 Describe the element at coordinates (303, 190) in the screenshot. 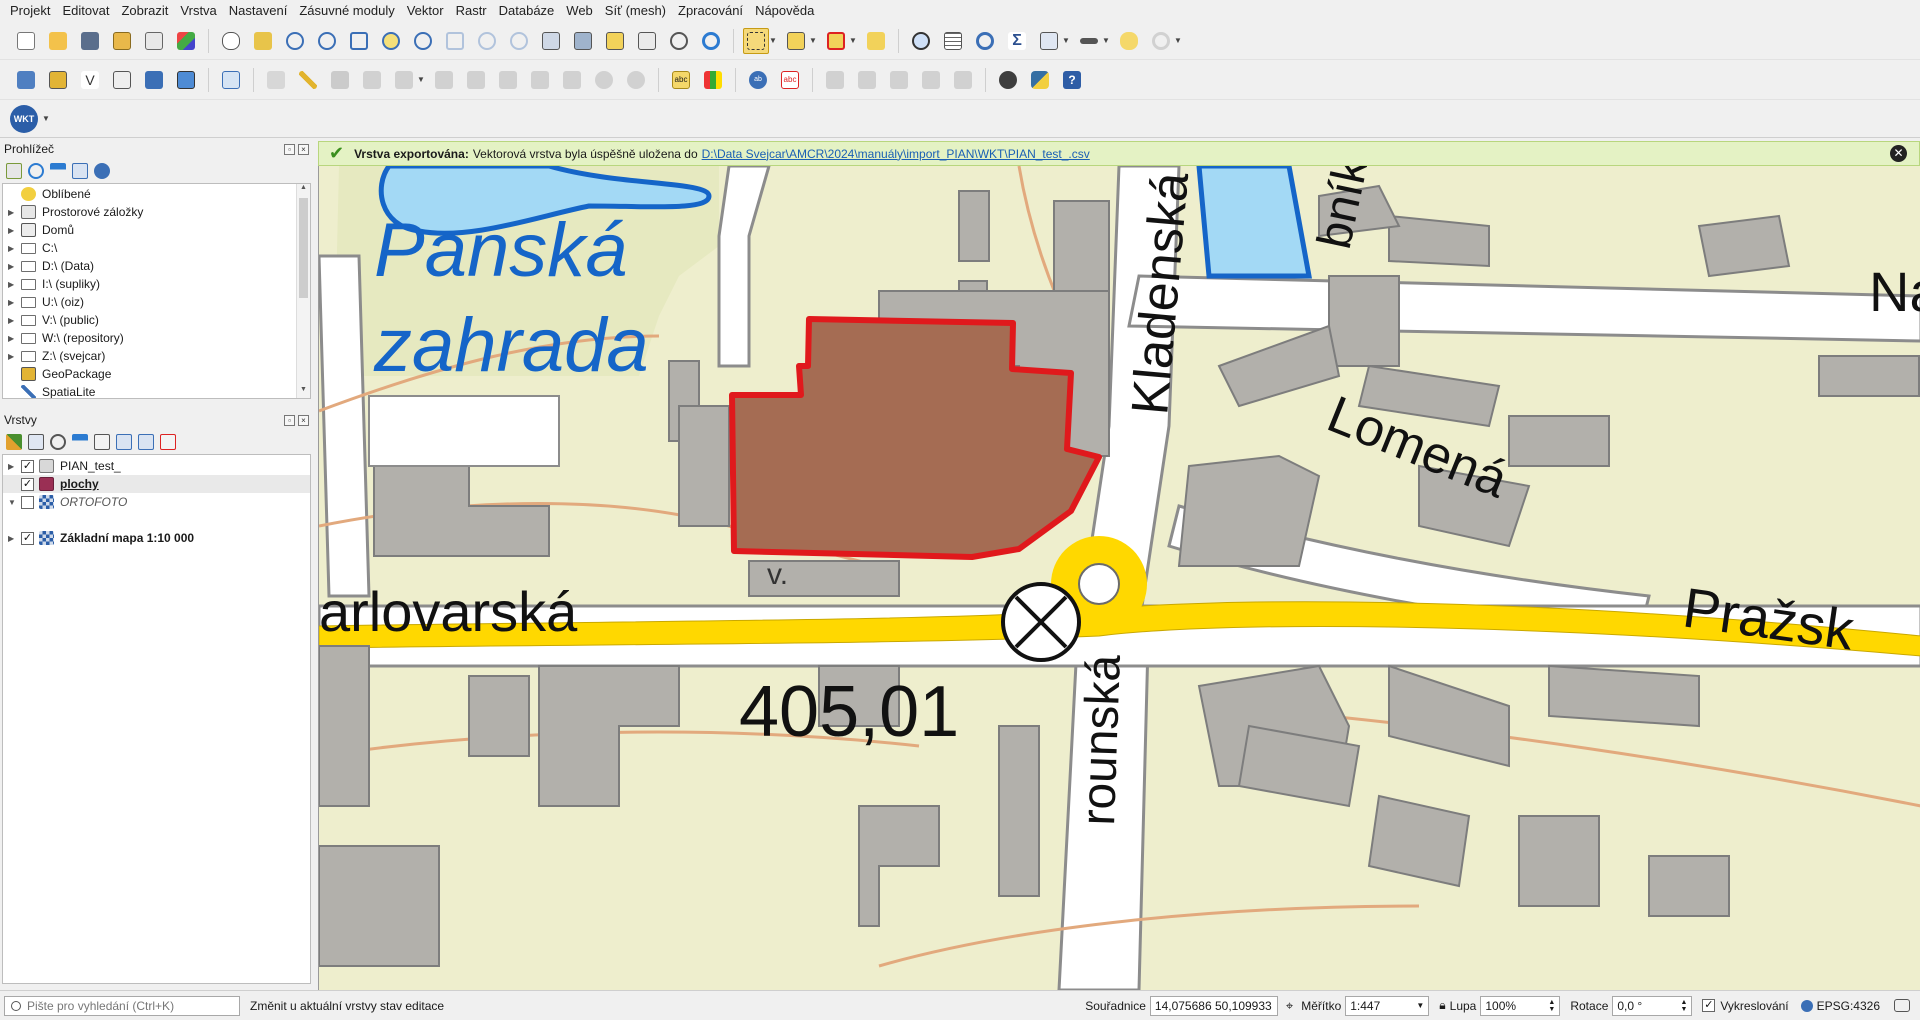

I see `scroll-up-icon: ▲` at that location.